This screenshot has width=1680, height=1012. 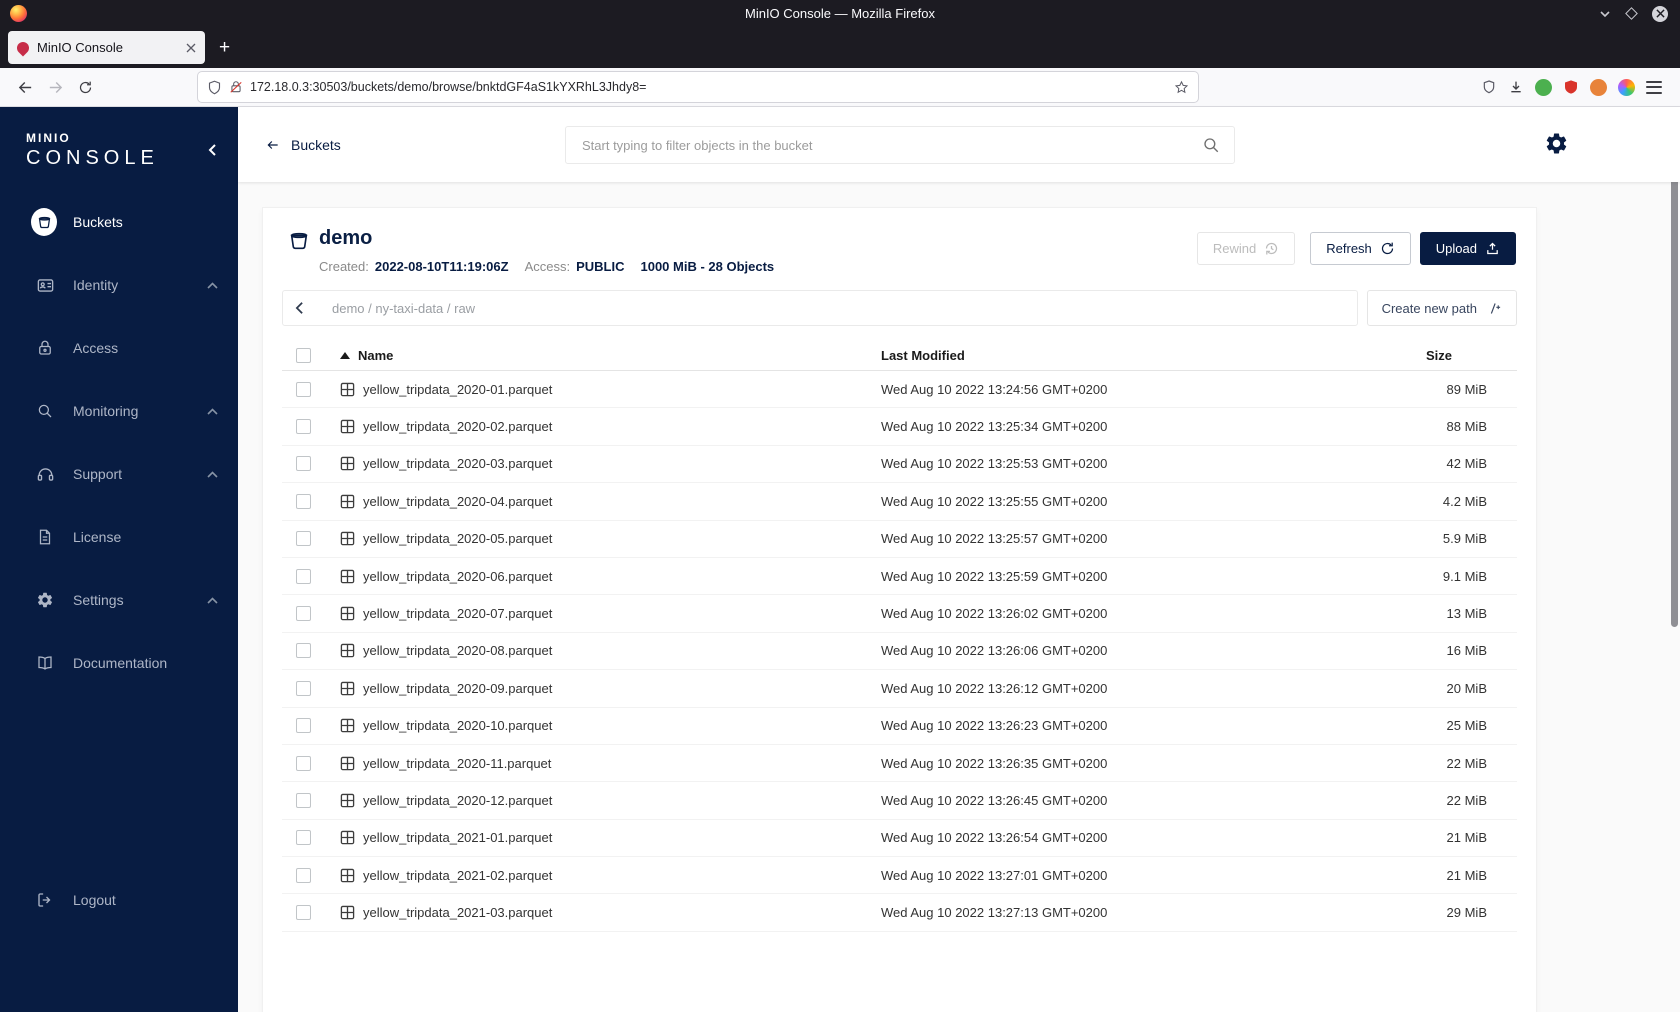 I want to click on back-arrow-icon, so click(x=273, y=145).